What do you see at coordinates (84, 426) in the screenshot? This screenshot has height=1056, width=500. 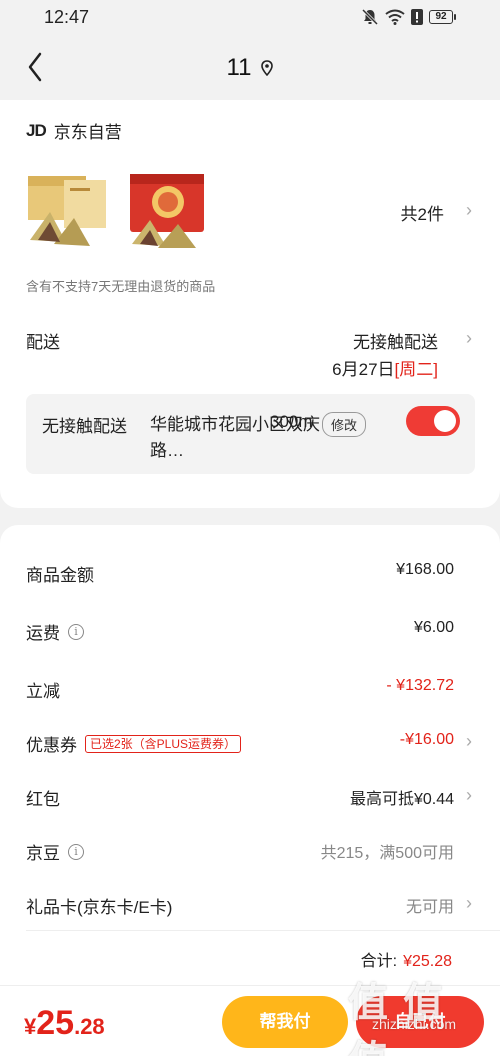 I see `contactless-title: 无接触配送` at bounding box center [84, 426].